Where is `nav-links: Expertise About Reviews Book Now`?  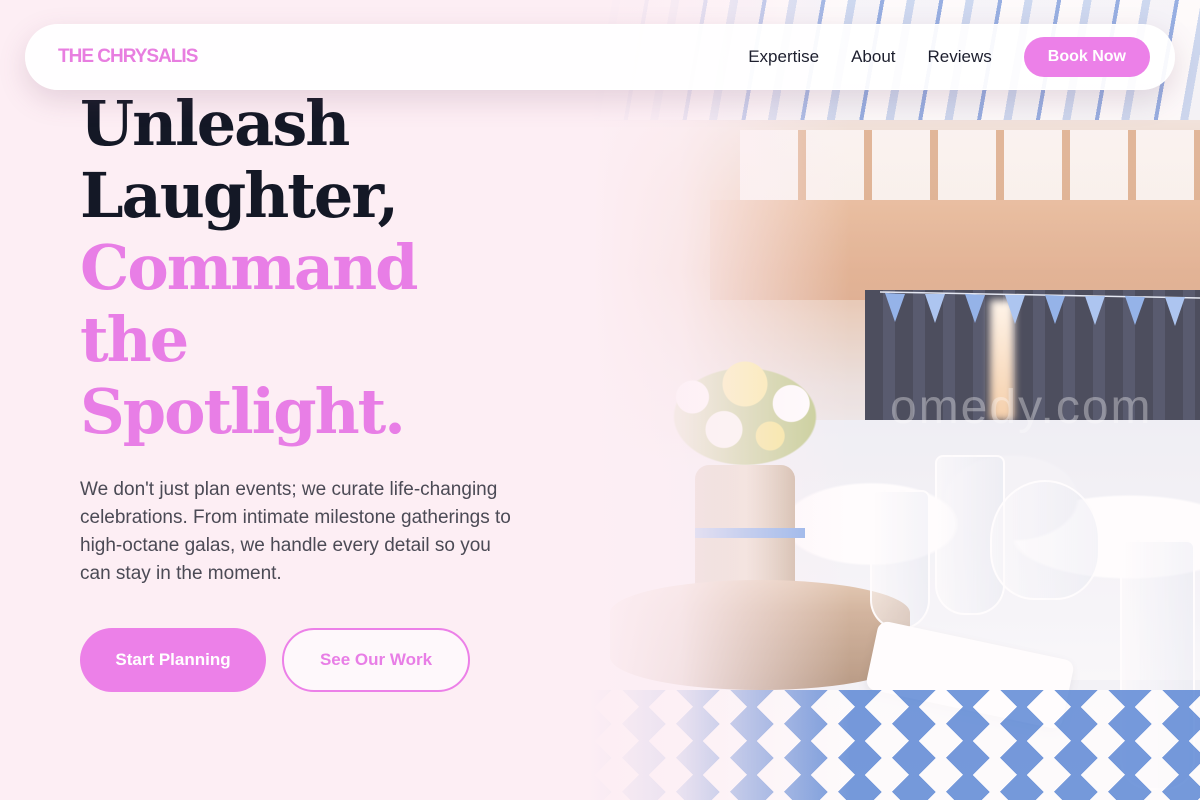 nav-links: Expertise About Reviews Book Now is located at coordinates (949, 57).